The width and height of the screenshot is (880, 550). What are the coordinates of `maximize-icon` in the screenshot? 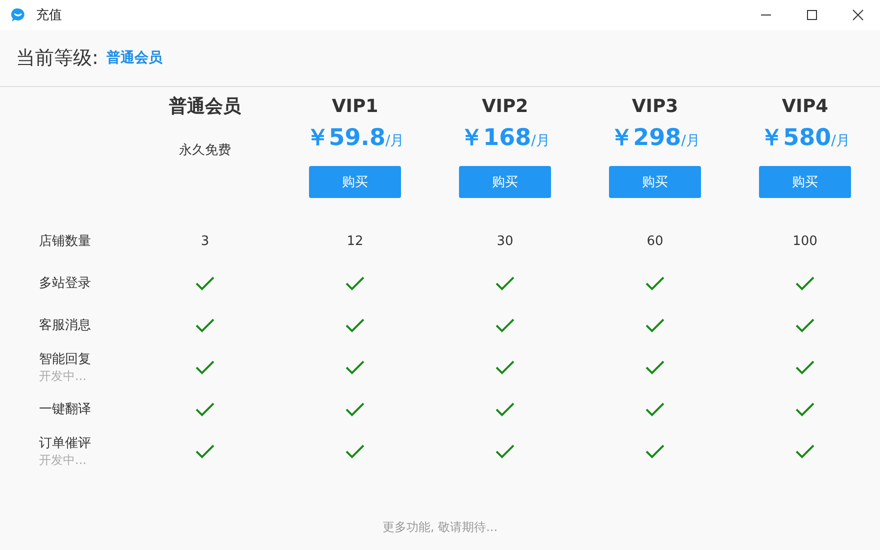 It's located at (812, 15).